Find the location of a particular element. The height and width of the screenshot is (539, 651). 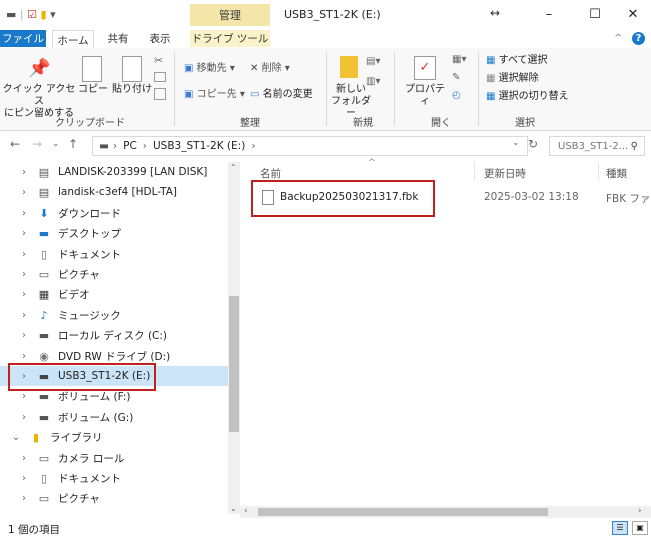

properties-check-icon: ☑ is located at coordinates (32, 14).